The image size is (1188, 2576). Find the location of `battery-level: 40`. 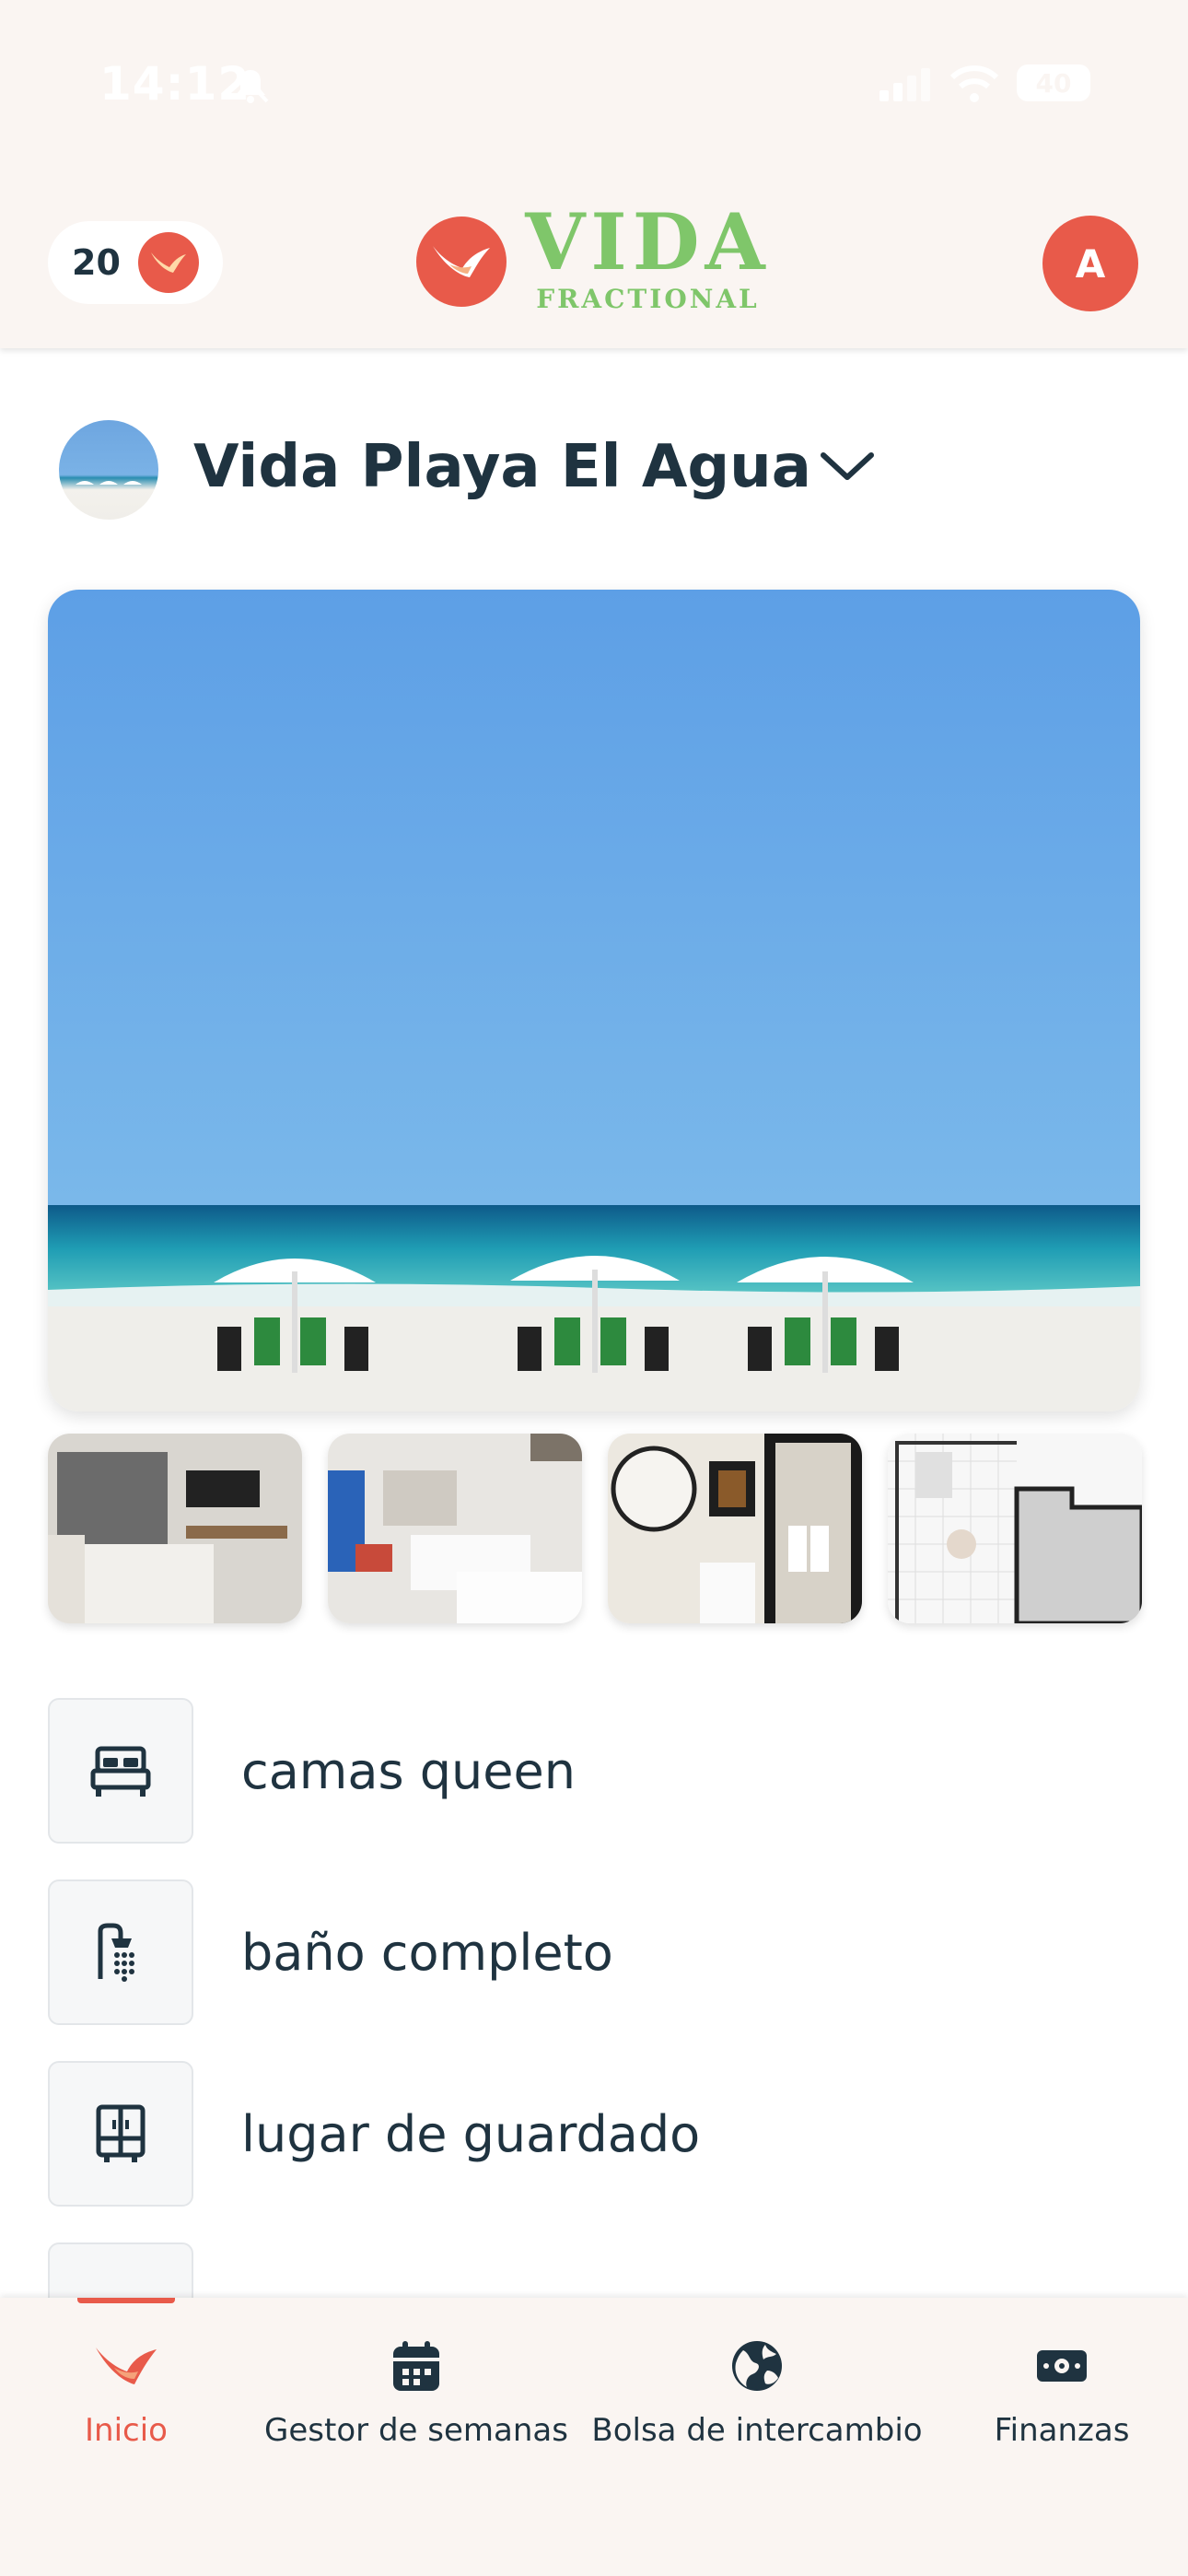

battery-level: 40 is located at coordinates (1053, 83).